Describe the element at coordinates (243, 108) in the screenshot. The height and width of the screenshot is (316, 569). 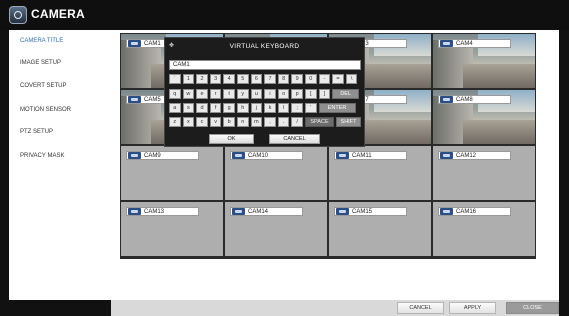
I see `keyboard-key: h` at that location.